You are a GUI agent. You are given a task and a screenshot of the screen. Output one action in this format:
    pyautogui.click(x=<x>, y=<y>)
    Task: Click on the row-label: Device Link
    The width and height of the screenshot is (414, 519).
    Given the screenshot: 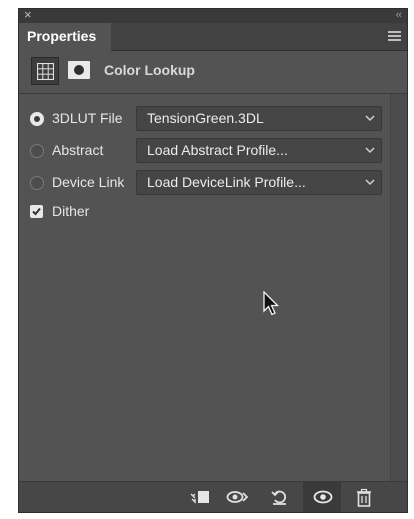 What is the action you would take?
    pyautogui.click(x=88, y=182)
    